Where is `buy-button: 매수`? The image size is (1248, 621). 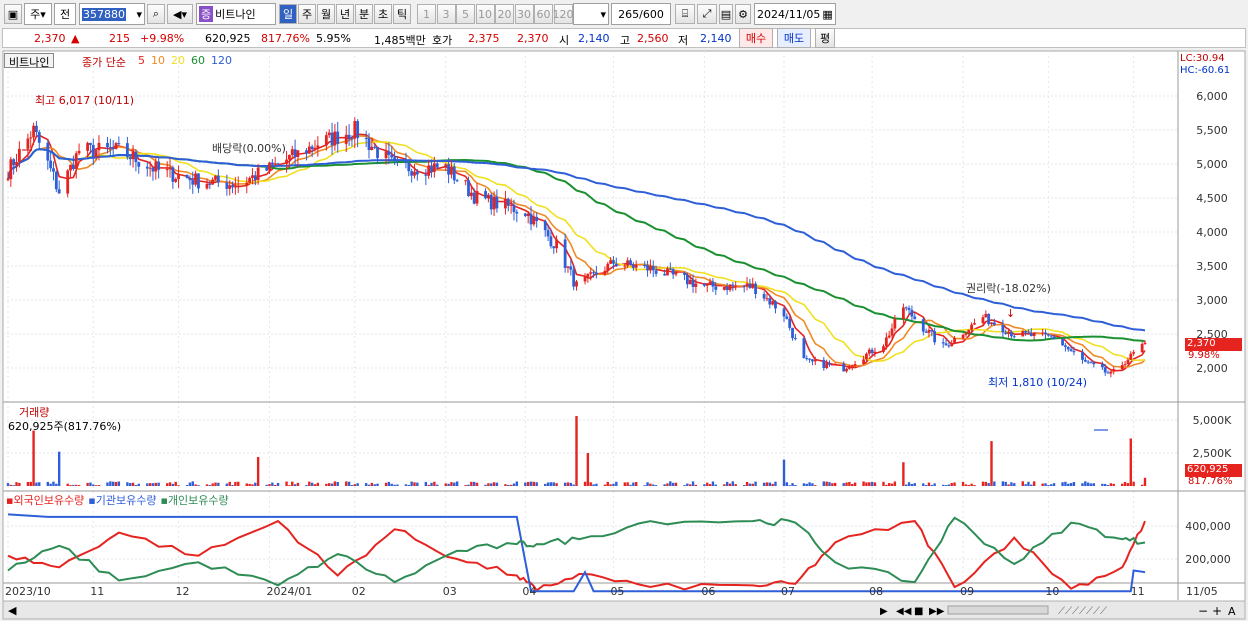
buy-button: 매수 is located at coordinates (756, 38).